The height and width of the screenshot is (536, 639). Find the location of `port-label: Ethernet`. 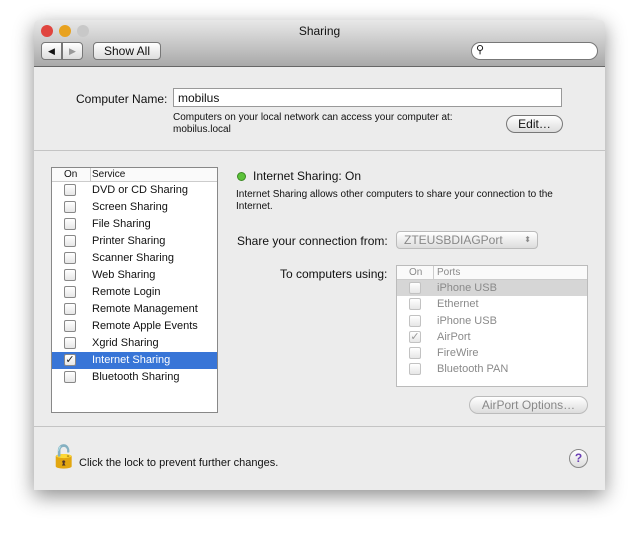

port-label: Ethernet is located at coordinates (458, 304).